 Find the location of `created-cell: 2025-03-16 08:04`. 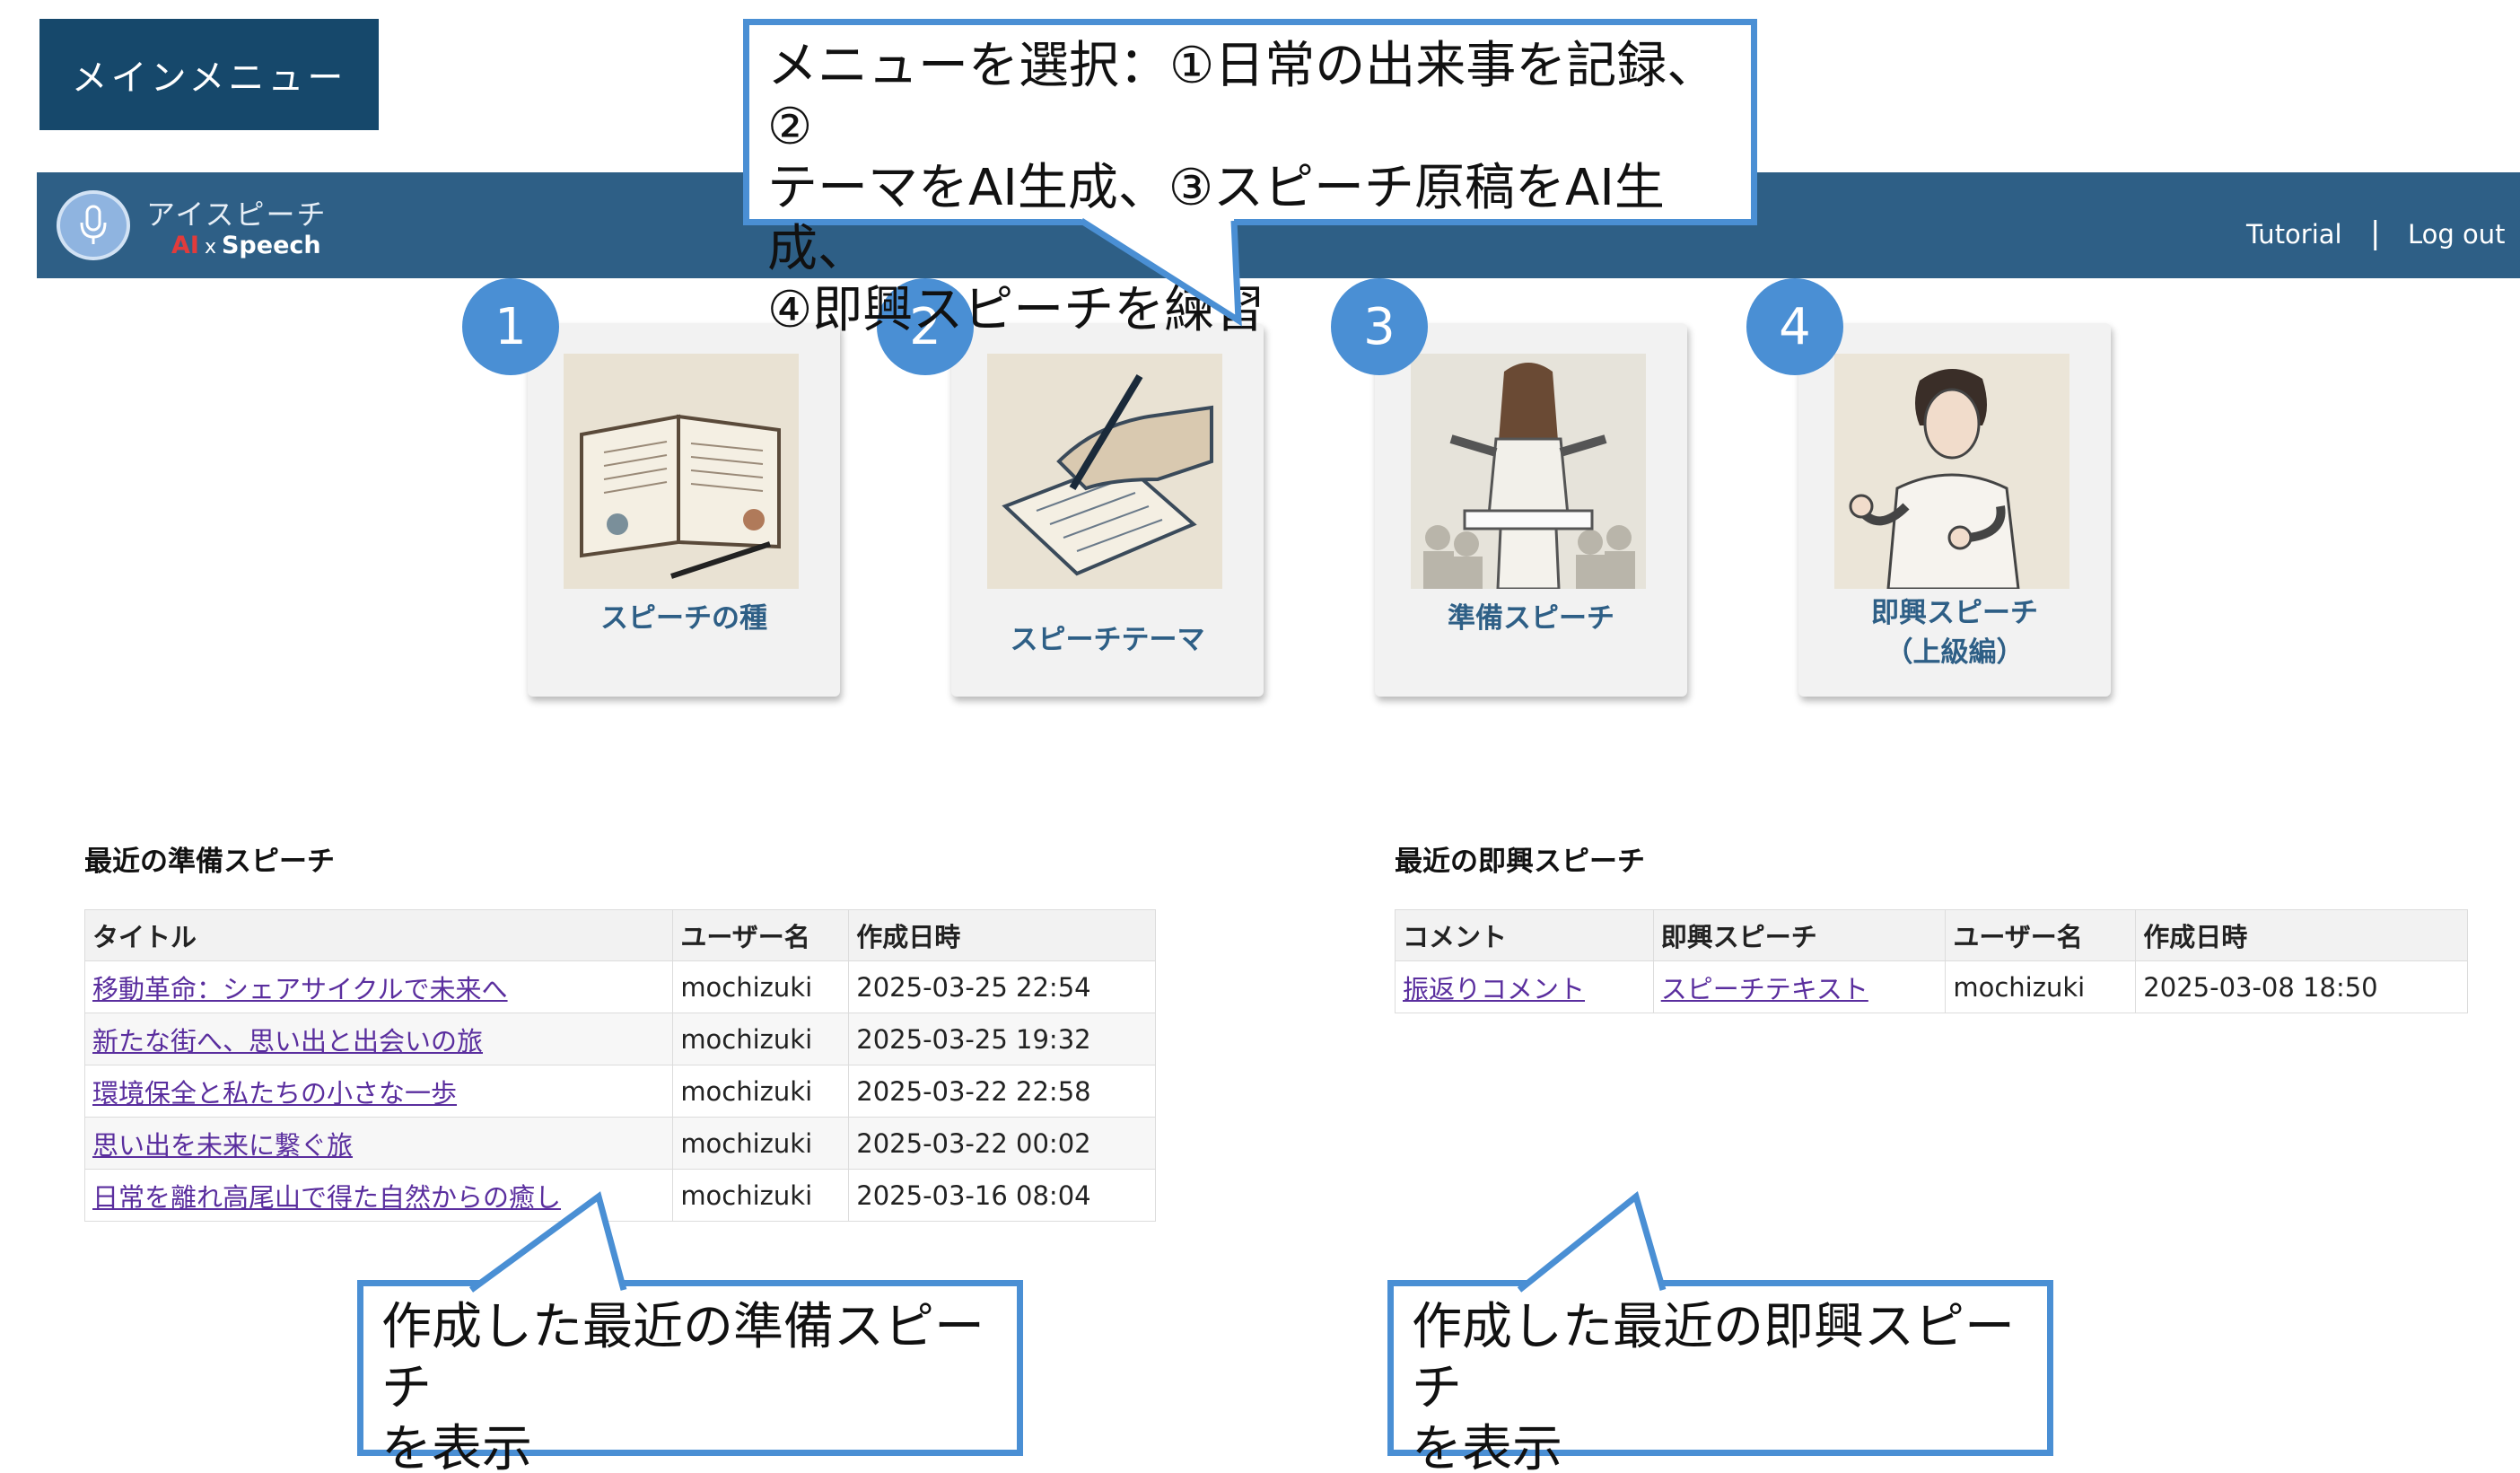

created-cell: 2025-03-16 08:04 is located at coordinates (1002, 1195).